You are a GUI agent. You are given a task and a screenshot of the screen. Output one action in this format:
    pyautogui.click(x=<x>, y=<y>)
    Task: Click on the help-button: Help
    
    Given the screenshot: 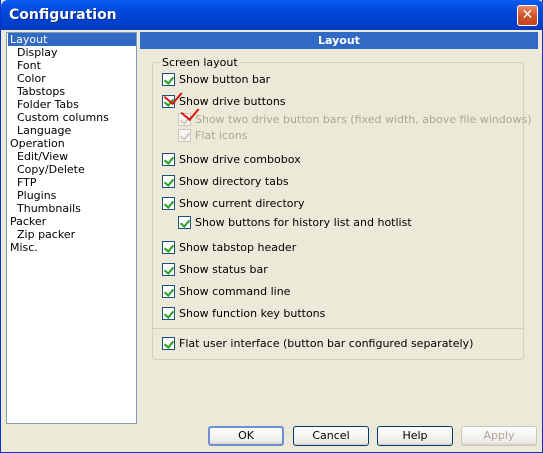 What is the action you would take?
    pyautogui.click(x=415, y=436)
    